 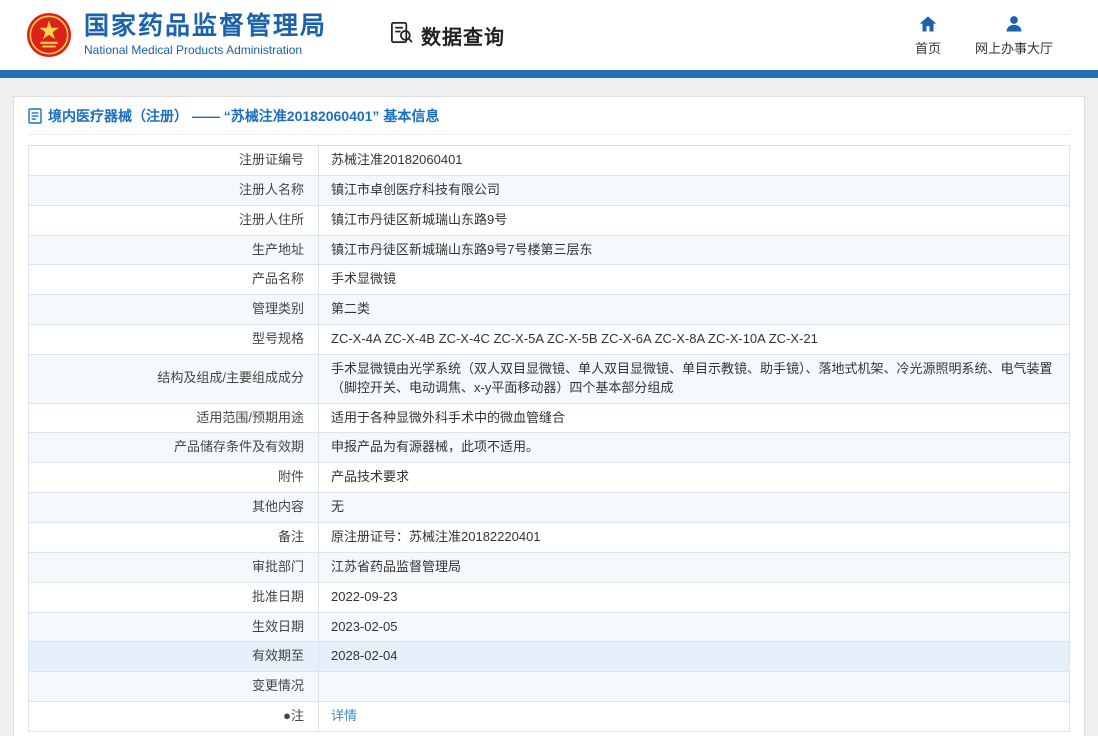 I want to click on data-query-label: 数据查询, so click(x=463, y=37).